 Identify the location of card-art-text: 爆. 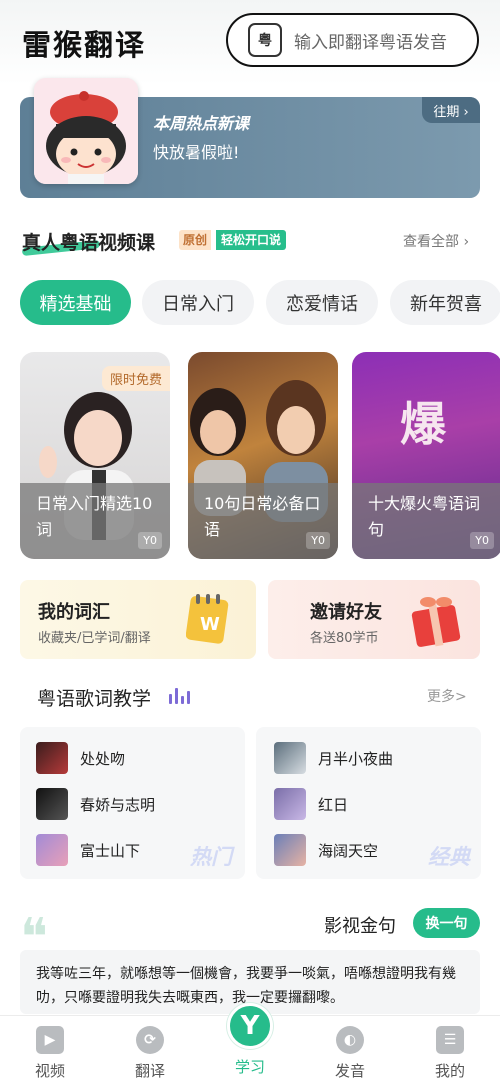
(423, 424).